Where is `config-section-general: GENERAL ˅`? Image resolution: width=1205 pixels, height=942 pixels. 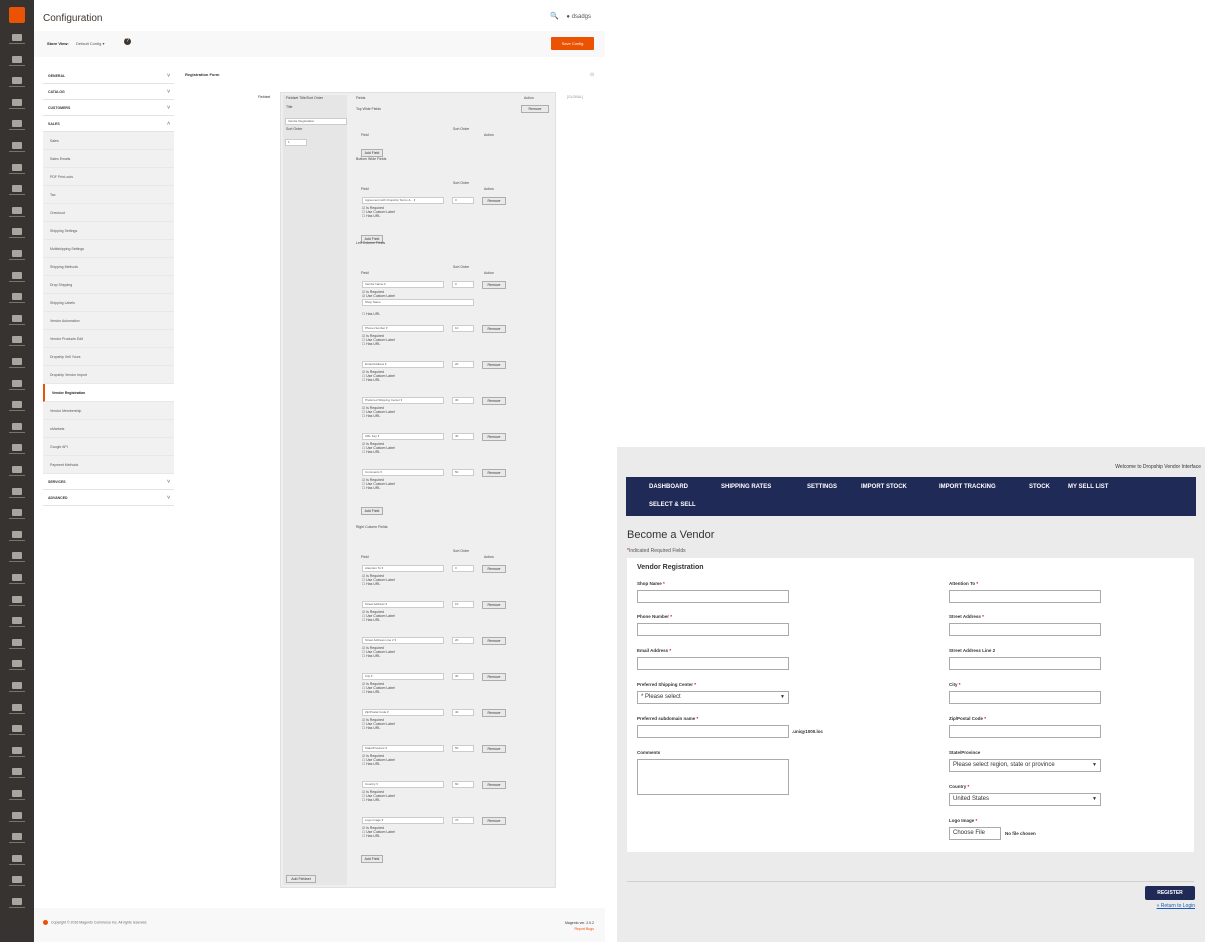 config-section-general: GENERAL ˅ is located at coordinates (108, 76).